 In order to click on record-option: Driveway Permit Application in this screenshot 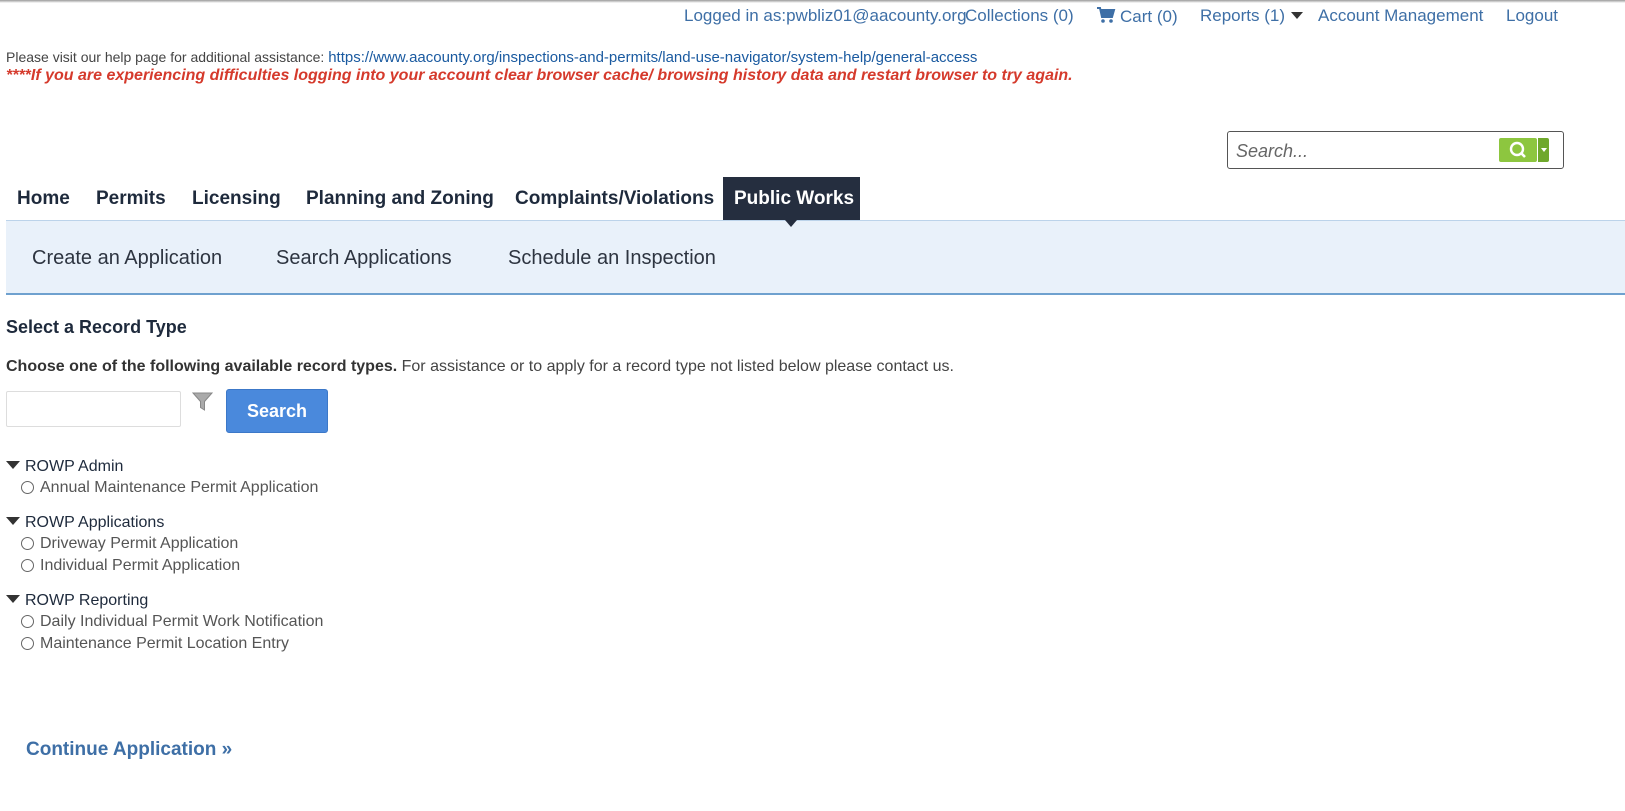, I will do `click(129, 544)`.